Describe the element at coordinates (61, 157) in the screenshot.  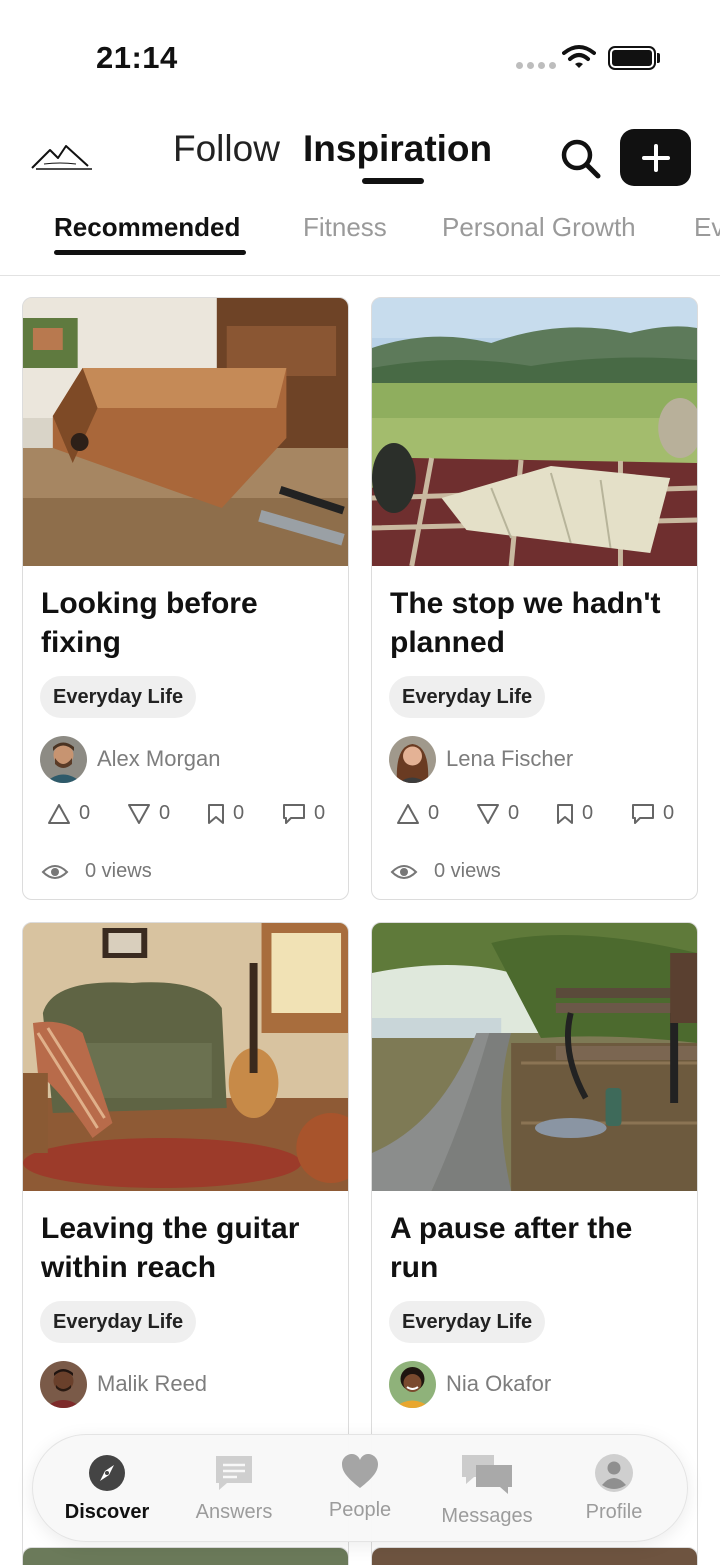
I see `mountain-logo-icon` at that location.